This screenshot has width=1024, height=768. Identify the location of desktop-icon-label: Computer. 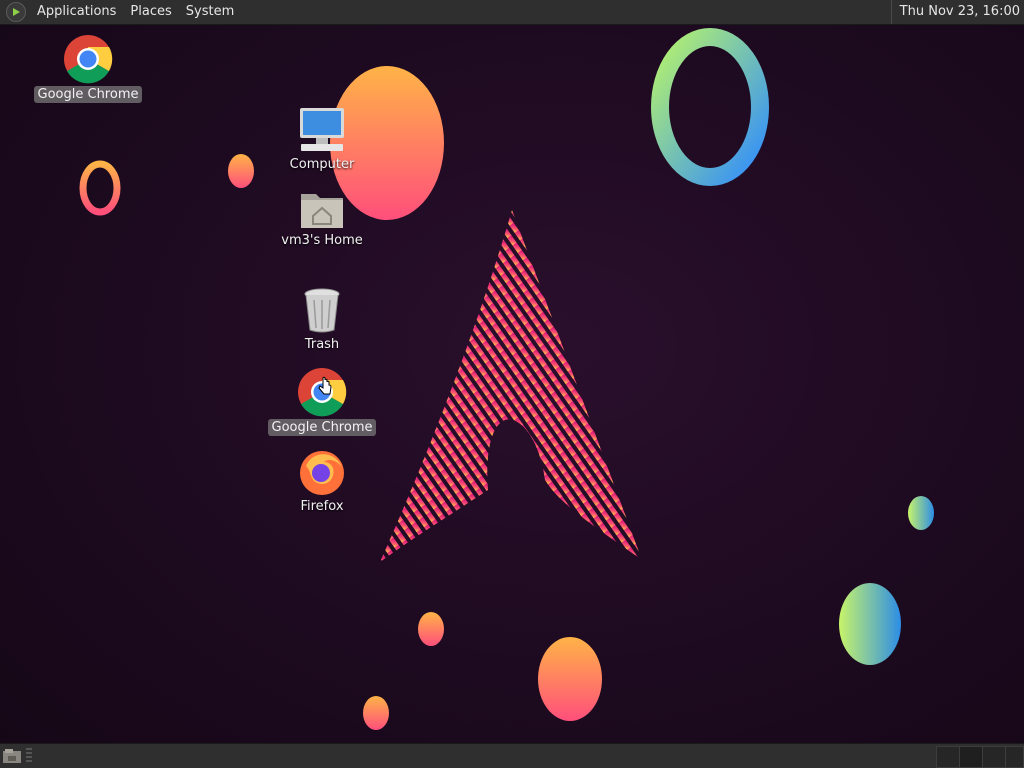
(322, 164).